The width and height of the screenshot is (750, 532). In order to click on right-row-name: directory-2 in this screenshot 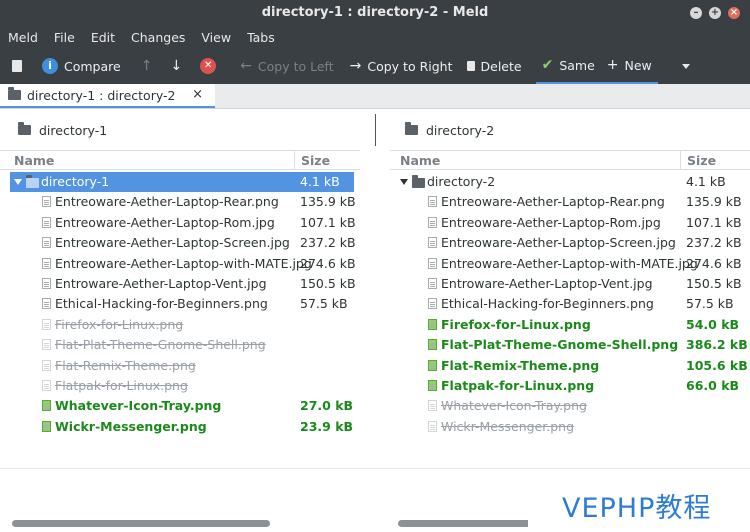, I will do `click(461, 181)`.